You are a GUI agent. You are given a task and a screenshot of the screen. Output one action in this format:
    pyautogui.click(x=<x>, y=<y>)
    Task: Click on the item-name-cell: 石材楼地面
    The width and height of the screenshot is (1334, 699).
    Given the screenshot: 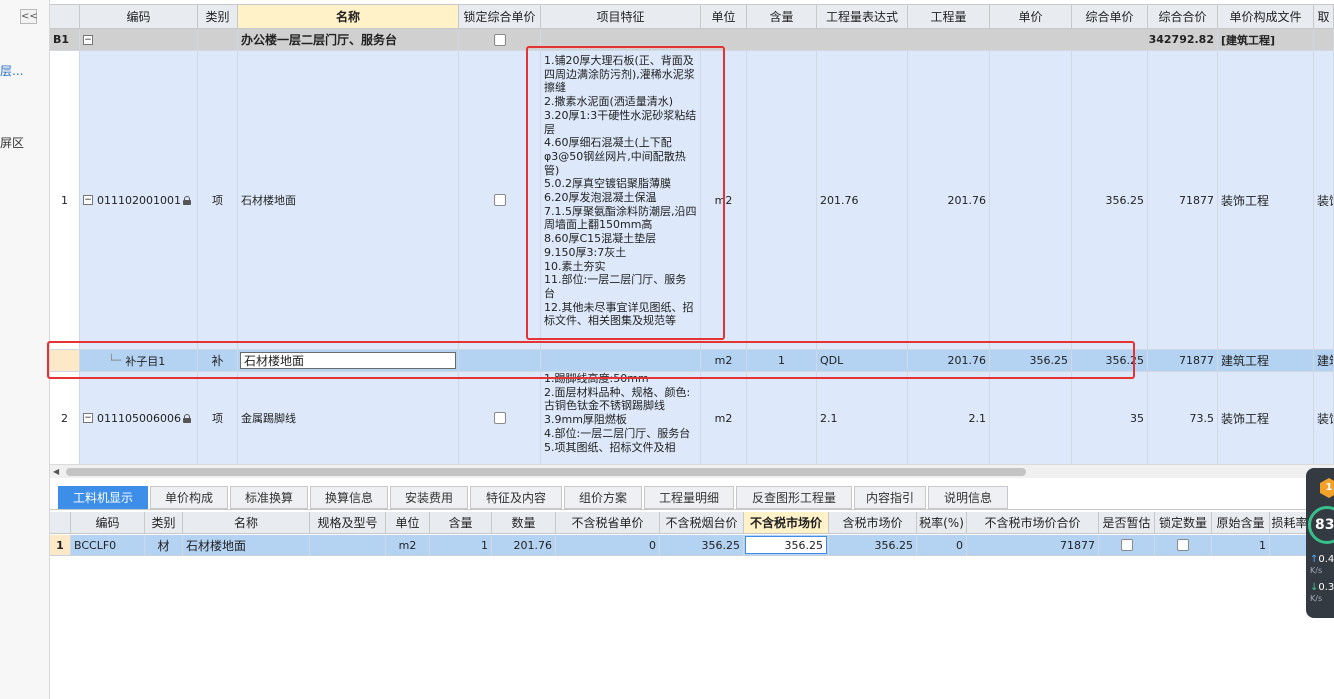 What is the action you would take?
    pyautogui.click(x=348, y=361)
    